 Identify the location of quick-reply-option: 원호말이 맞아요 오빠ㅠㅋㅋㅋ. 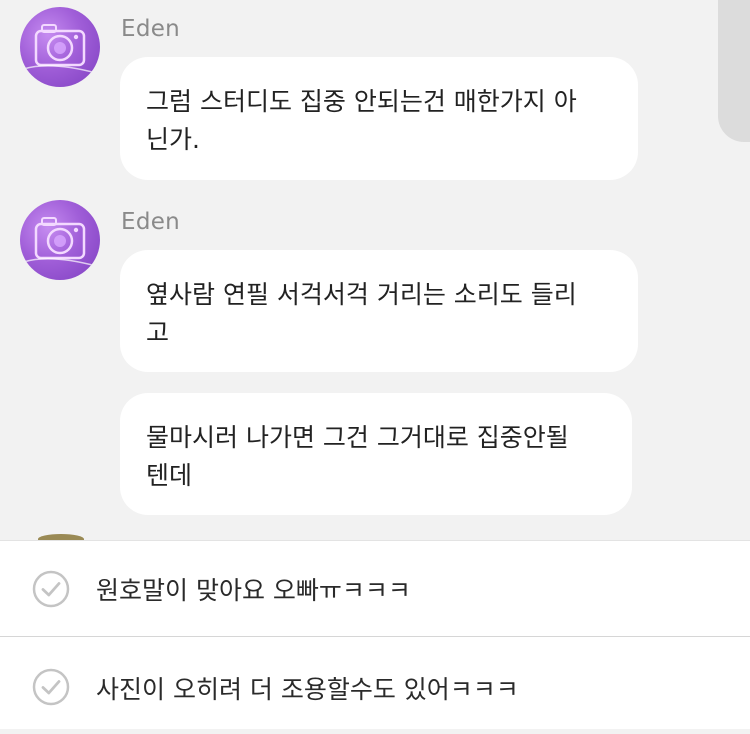
(375, 589).